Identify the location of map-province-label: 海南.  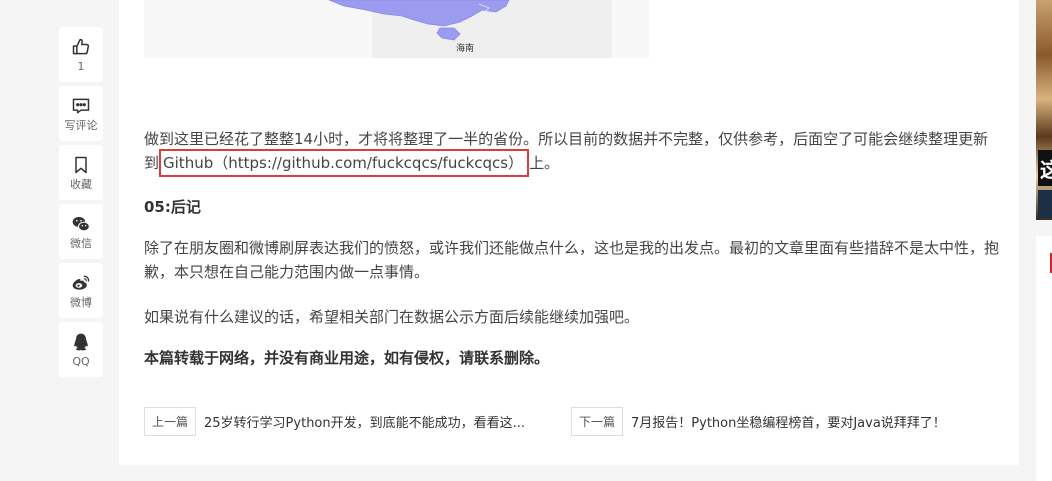
(465, 49).